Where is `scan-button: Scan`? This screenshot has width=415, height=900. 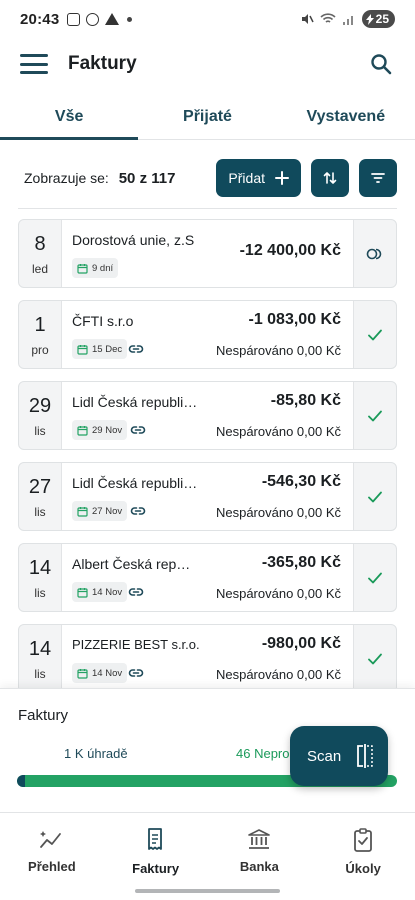
scan-button: Scan is located at coordinates (339, 756).